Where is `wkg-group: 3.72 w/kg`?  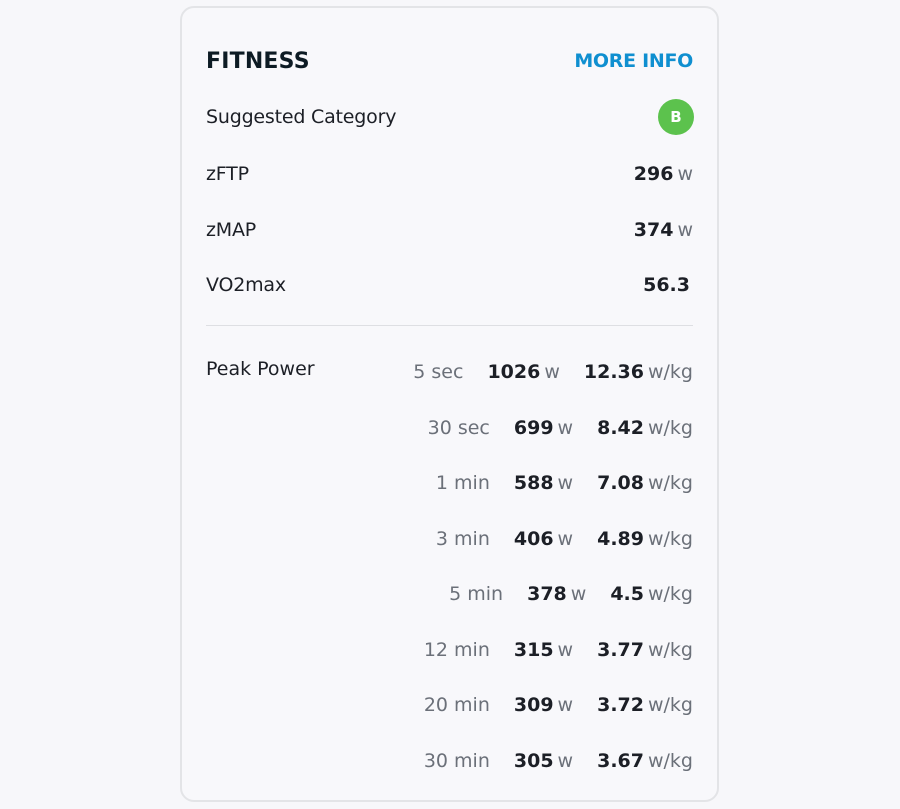
wkg-group: 3.72 w/kg is located at coordinates (645, 705).